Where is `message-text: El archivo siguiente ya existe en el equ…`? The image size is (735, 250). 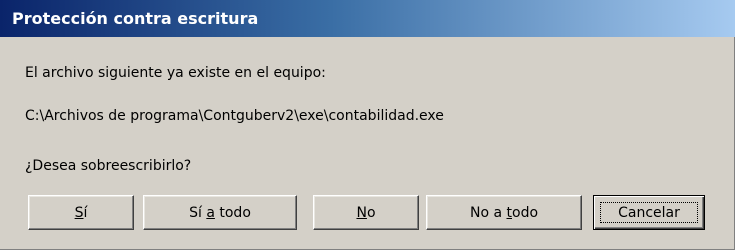 message-text: El archivo siguiente ya existe en el equ… is located at coordinates (175, 73).